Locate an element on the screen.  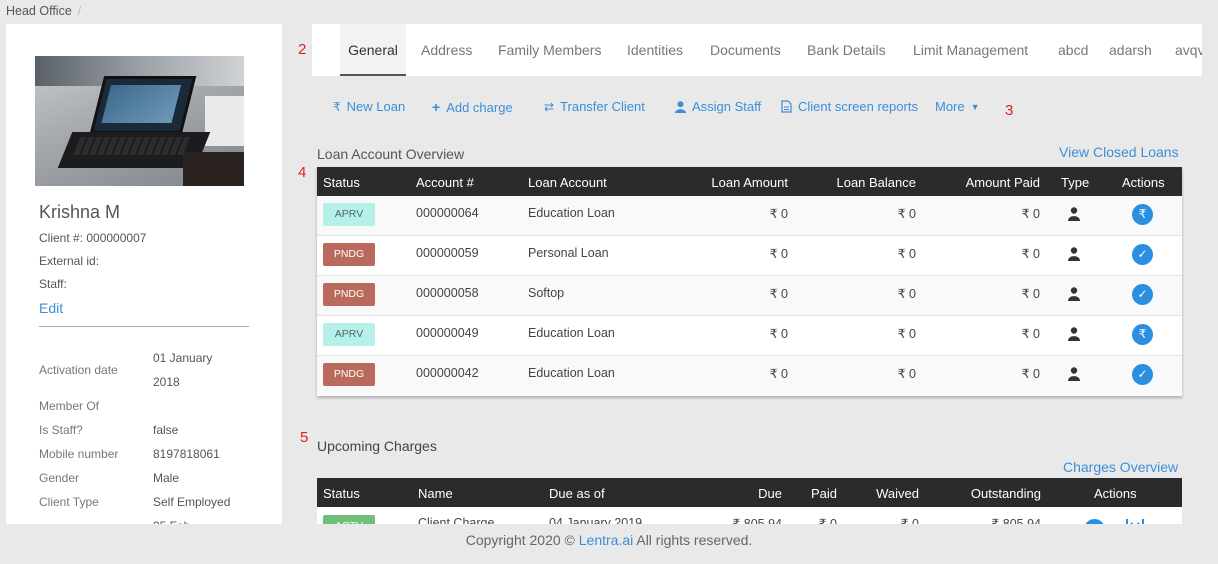
account-number: 000000042 is located at coordinates (447, 373).